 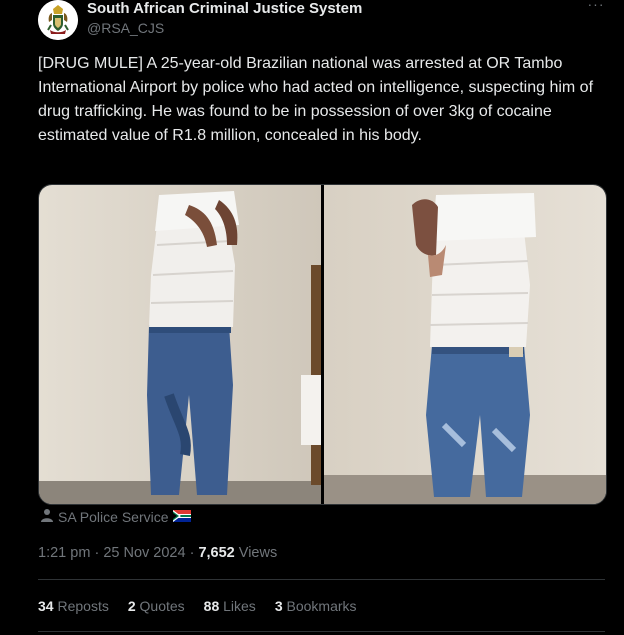 I want to click on south-africa-flag-icon, so click(x=181, y=517).